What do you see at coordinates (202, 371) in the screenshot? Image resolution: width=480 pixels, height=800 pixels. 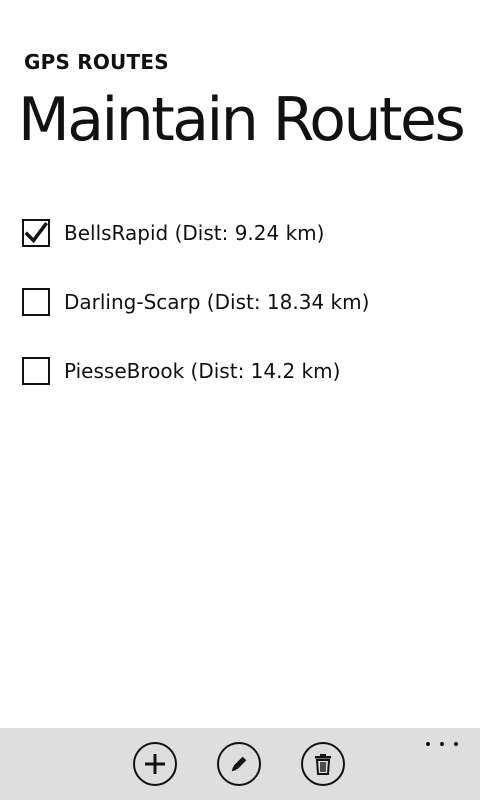 I see `route-label: PiesseBrook (Dist: 14.2 km)` at bounding box center [202, 371].